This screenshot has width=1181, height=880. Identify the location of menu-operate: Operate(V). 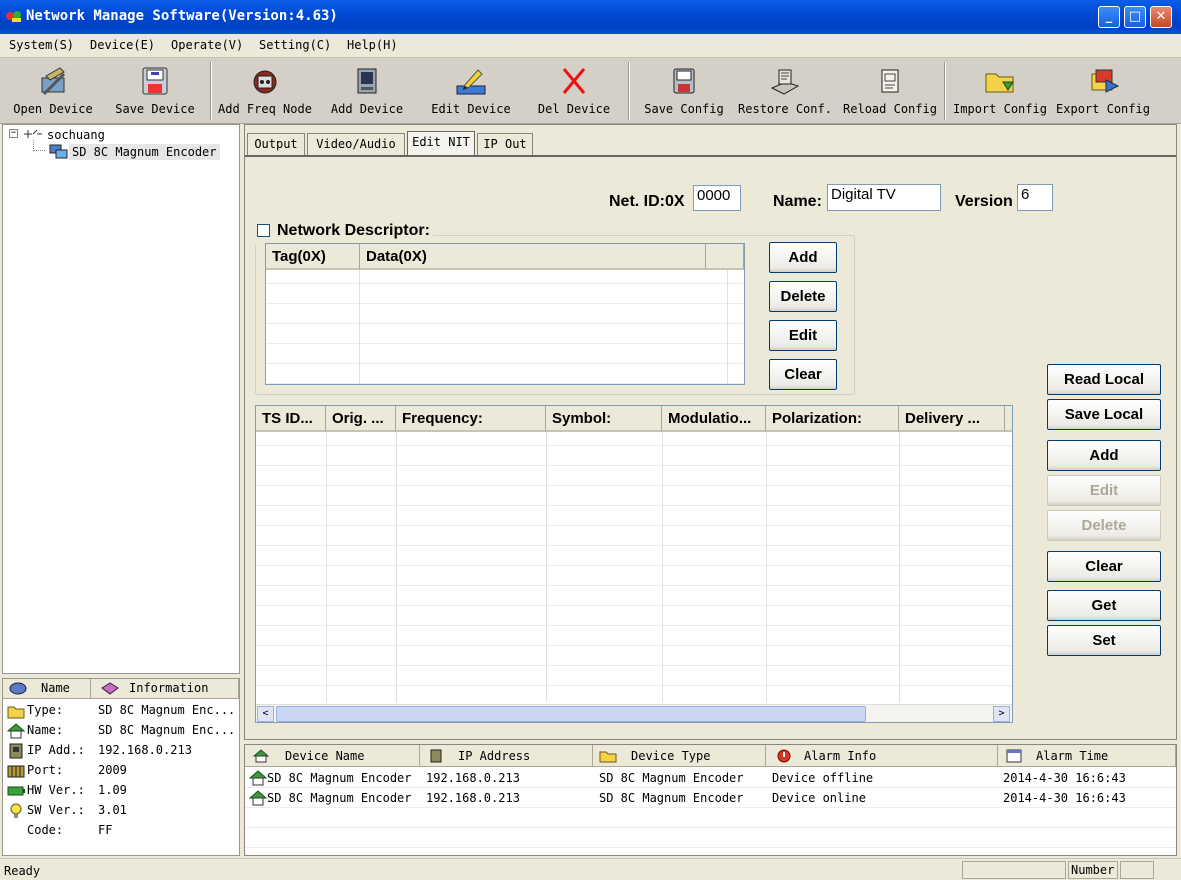
(207, 45).